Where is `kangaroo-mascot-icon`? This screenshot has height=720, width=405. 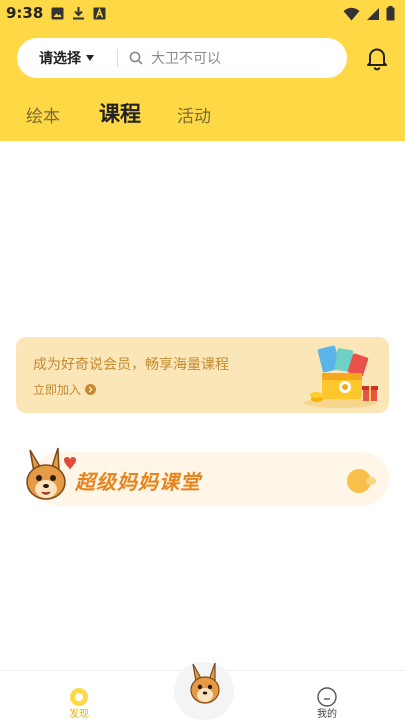 kangaroo-mascot-icon is located at coordinates (51, 473).